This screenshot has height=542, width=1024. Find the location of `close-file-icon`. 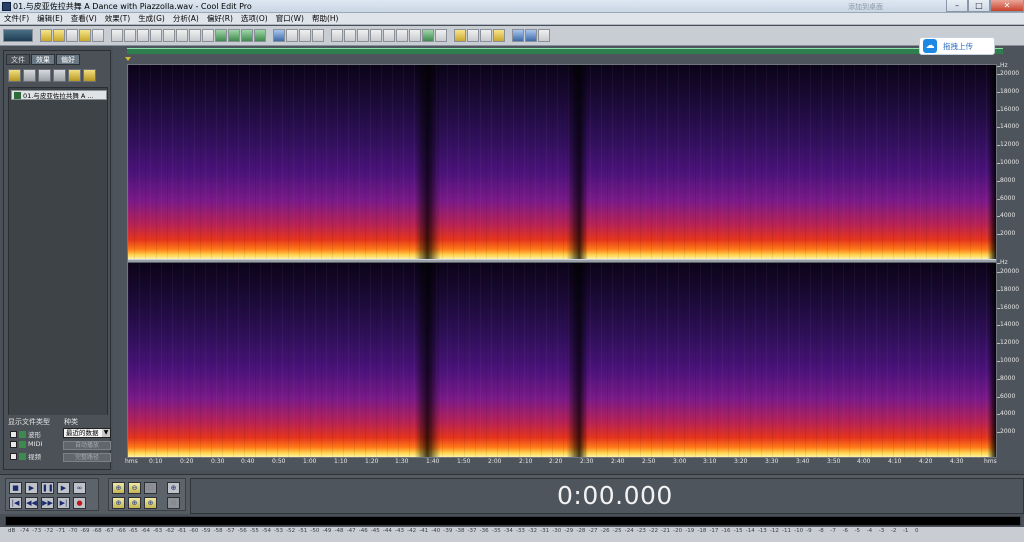

close-file-icon is located at coordinates (72, 35).